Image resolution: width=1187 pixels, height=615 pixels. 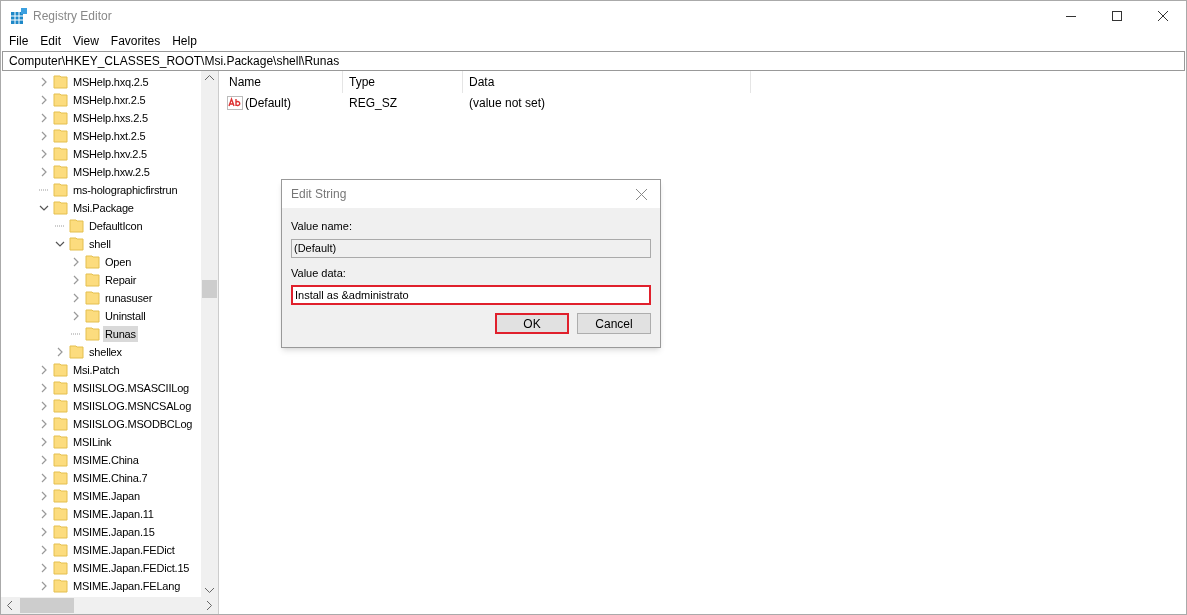 What do you see at coordinates (471, 295) in the screenshot?
I see `value-data-field: Install as &administrato` at bounding box center [471, 295].